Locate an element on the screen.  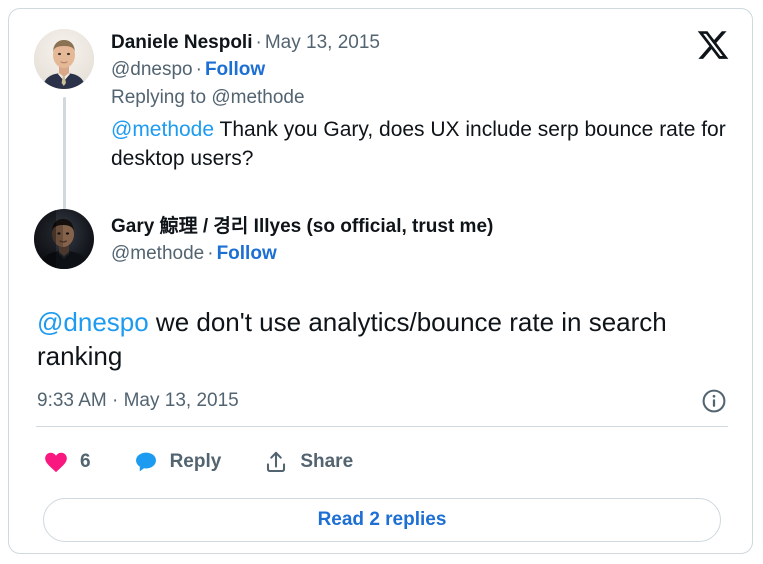
reply-action: Reply is located at coordinates (177, 462).